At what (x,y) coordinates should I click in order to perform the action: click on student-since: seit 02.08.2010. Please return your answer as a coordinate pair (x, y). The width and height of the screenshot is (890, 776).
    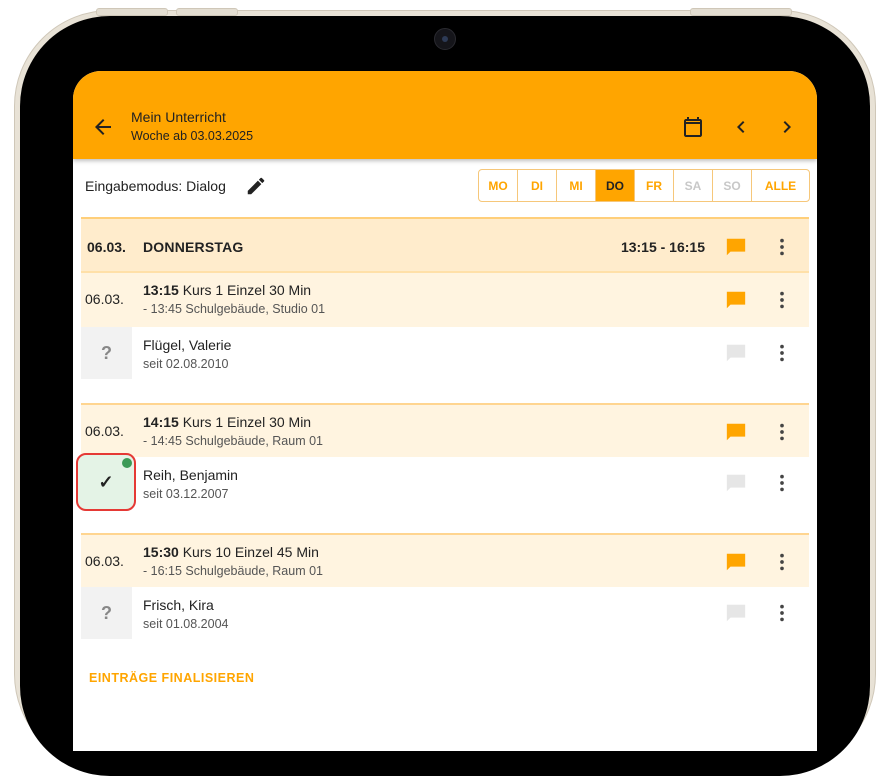
    Looking at the image, I should click on (186, 364).